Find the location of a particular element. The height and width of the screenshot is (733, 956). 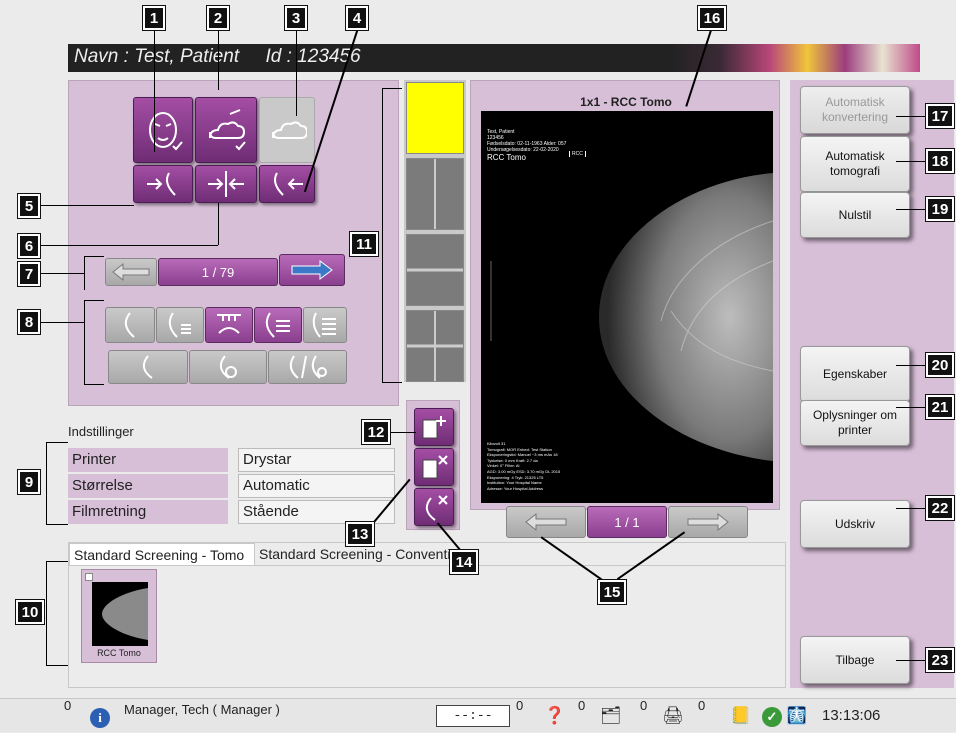

arrow-right-icon is located at coordinates (708, 522).